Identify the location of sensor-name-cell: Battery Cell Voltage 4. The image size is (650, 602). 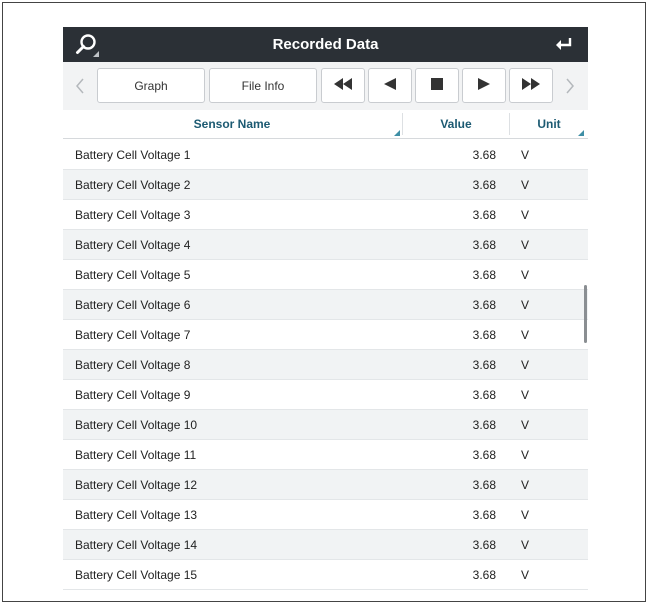
(133, 245).